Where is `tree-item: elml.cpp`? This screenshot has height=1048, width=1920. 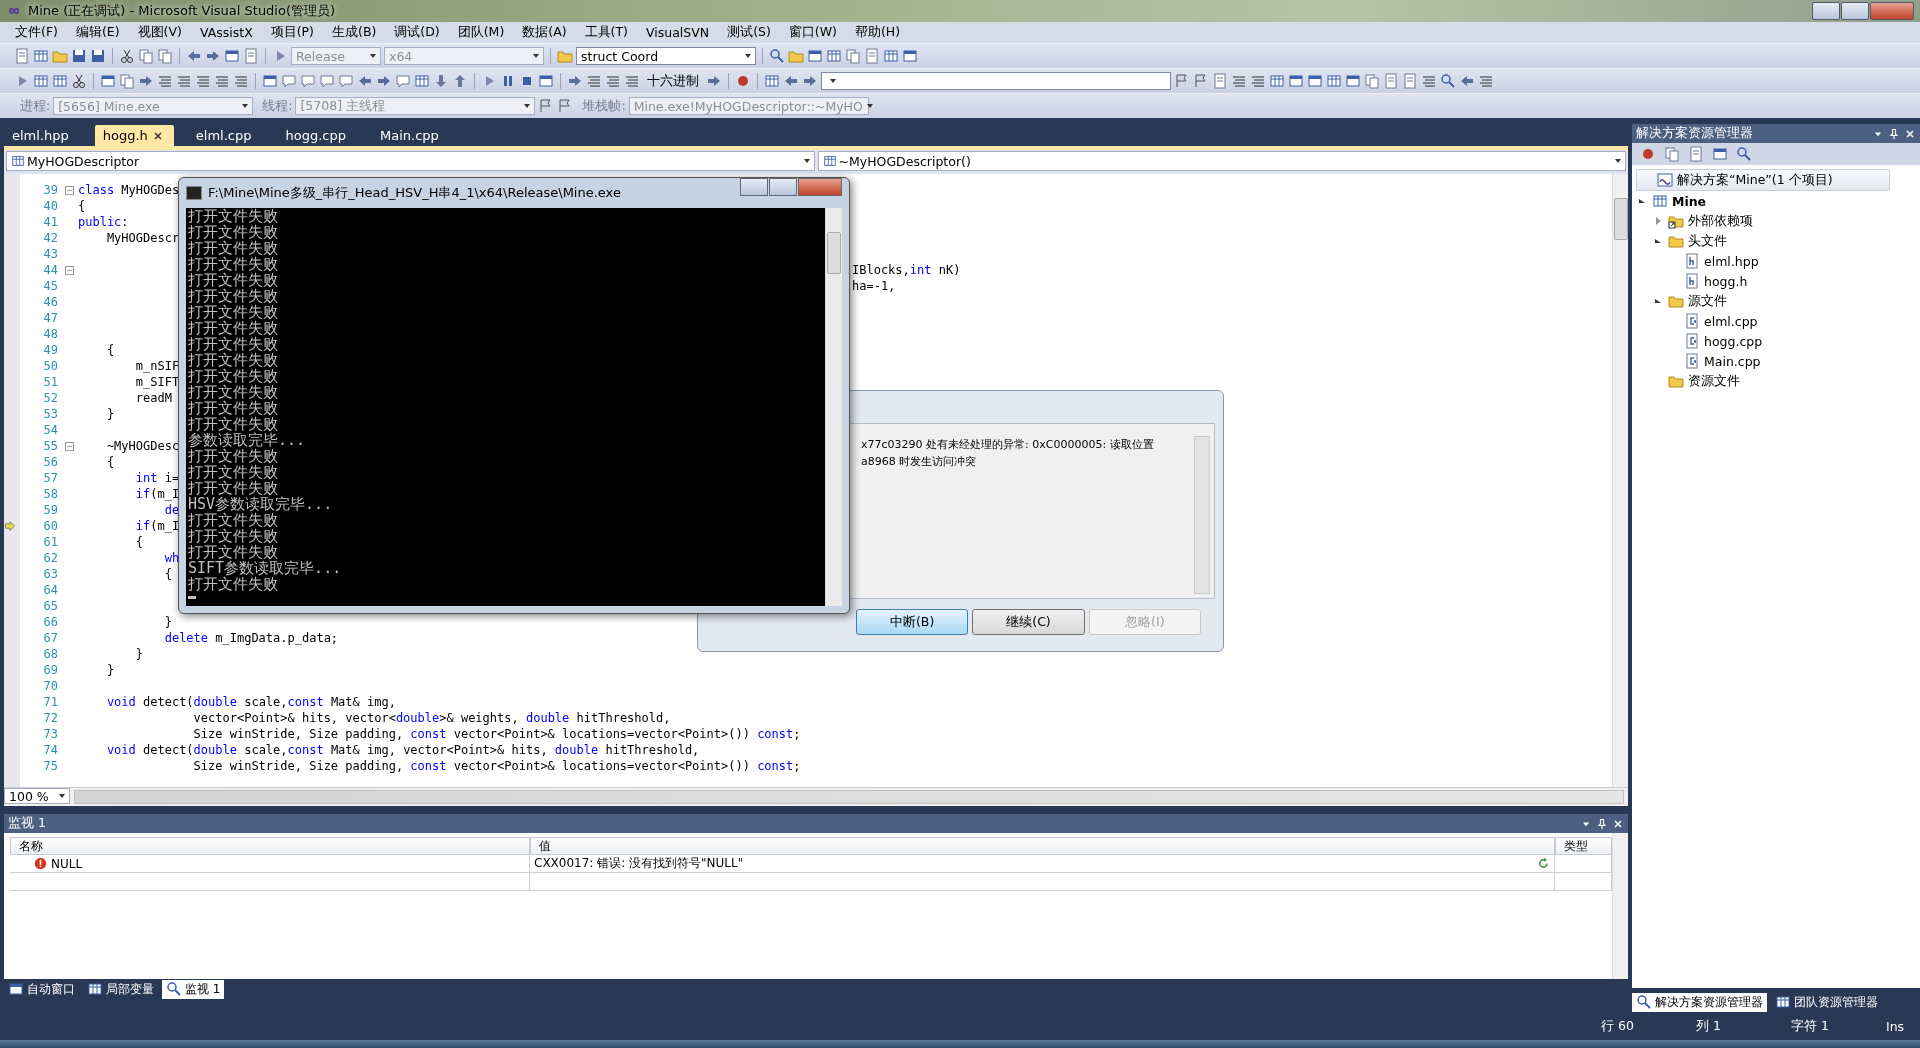
tree-item: elml.cpp is located at coordinates (1776, 321).